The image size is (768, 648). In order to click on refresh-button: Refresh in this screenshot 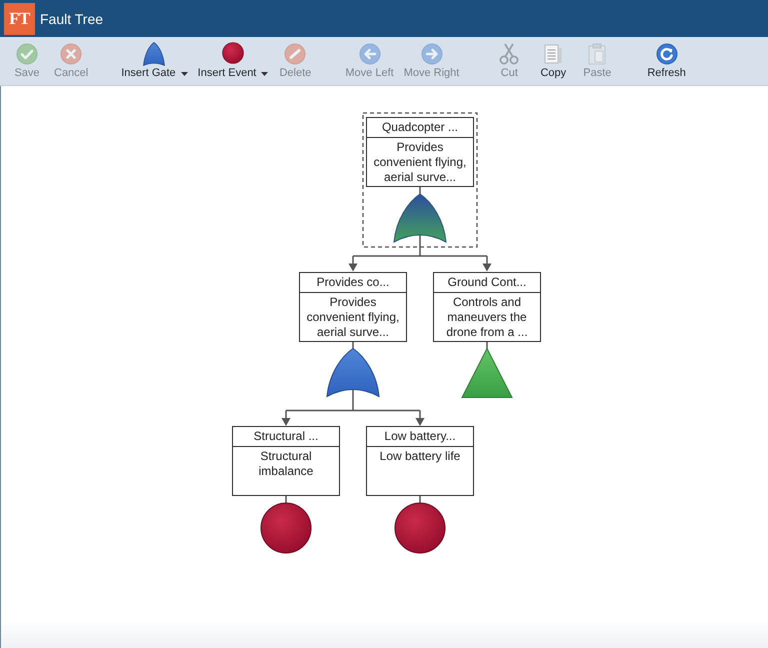, I will do `click(666, 61)`.